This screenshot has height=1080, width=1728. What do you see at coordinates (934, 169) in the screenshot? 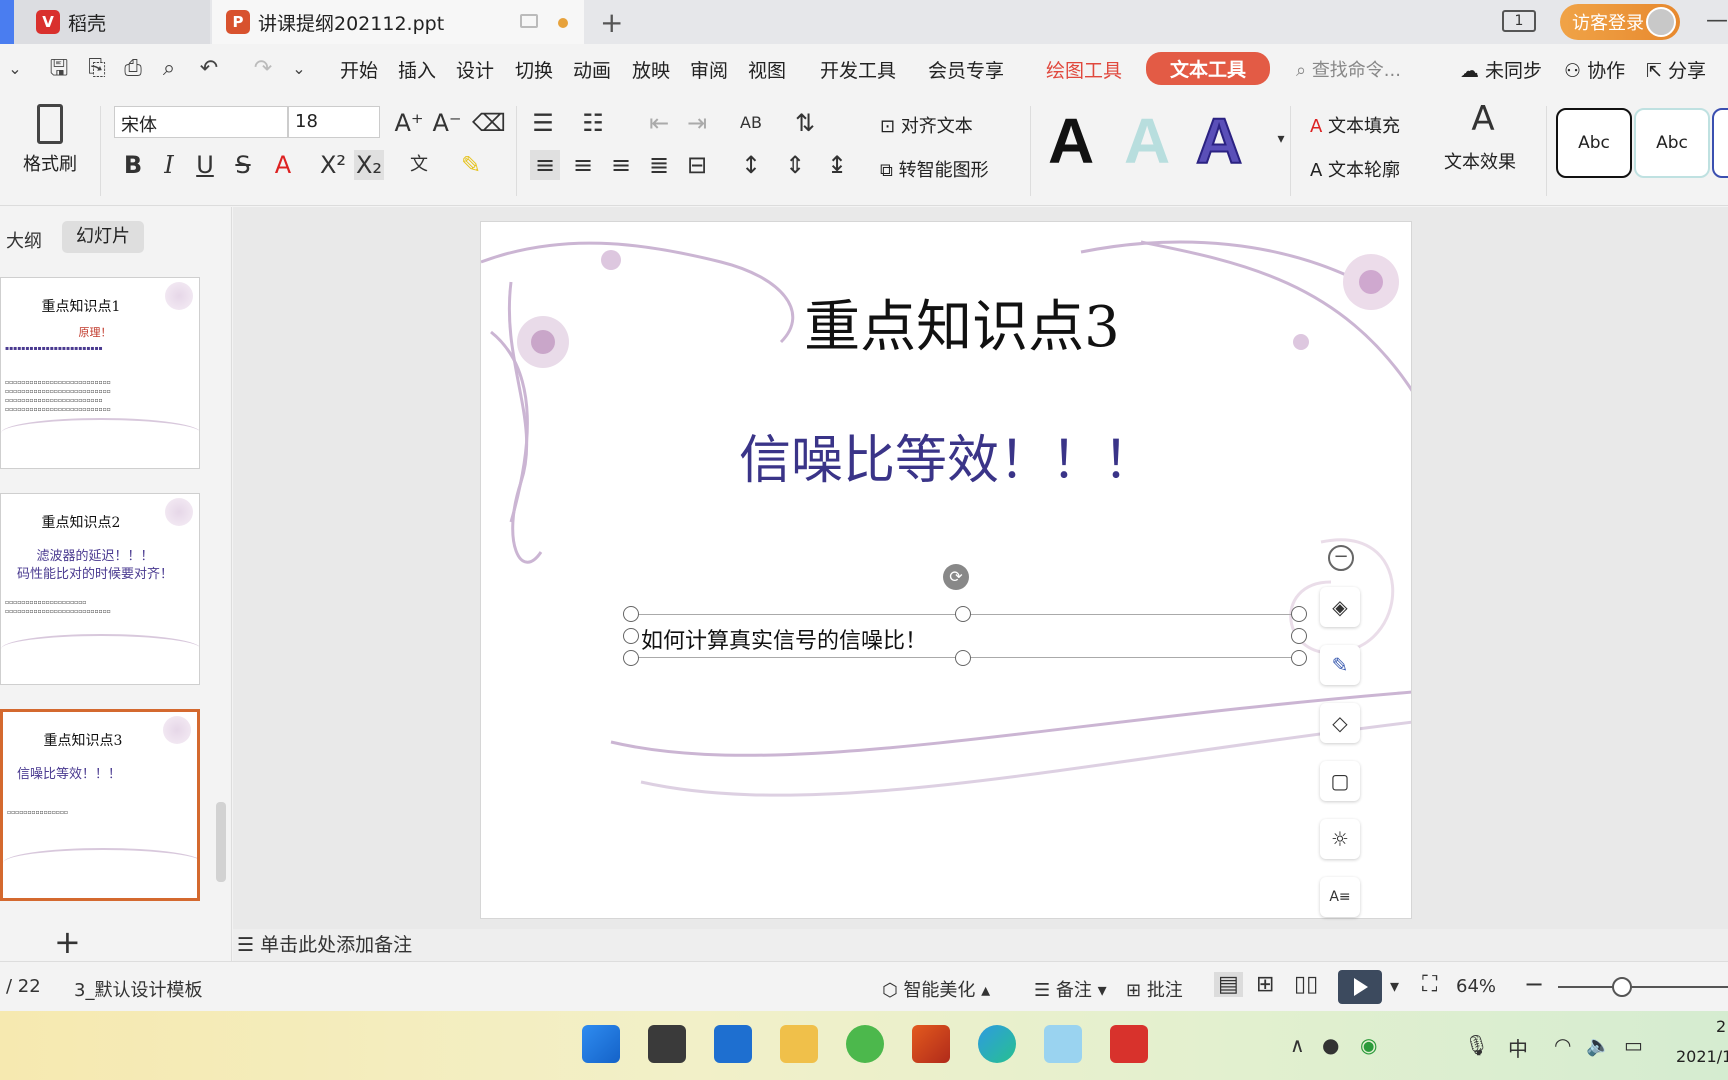
I see `smart-shape-button: ⧉ 转智能图形` at bounding box center [934, 169].